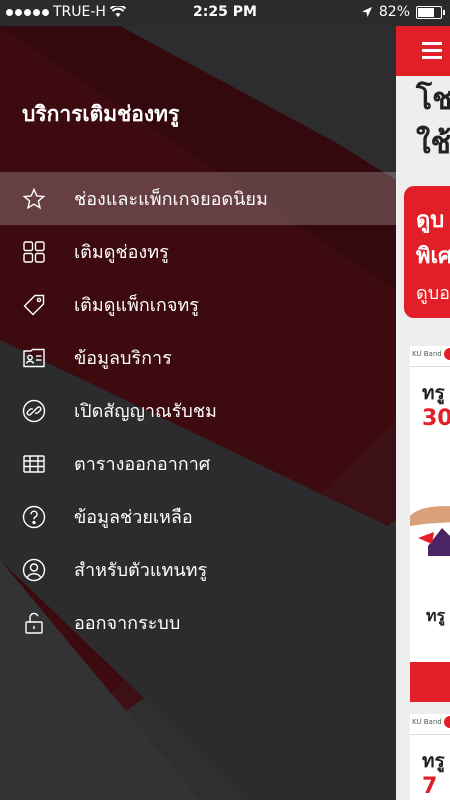 Image resolution: width=450 pixels, height=800 pixels. What do you see at coordinates (198, 357) in the screenshot?
I see `menu-item-service-info: ข้อมูลบริการ` at bounding box center [198, 357].